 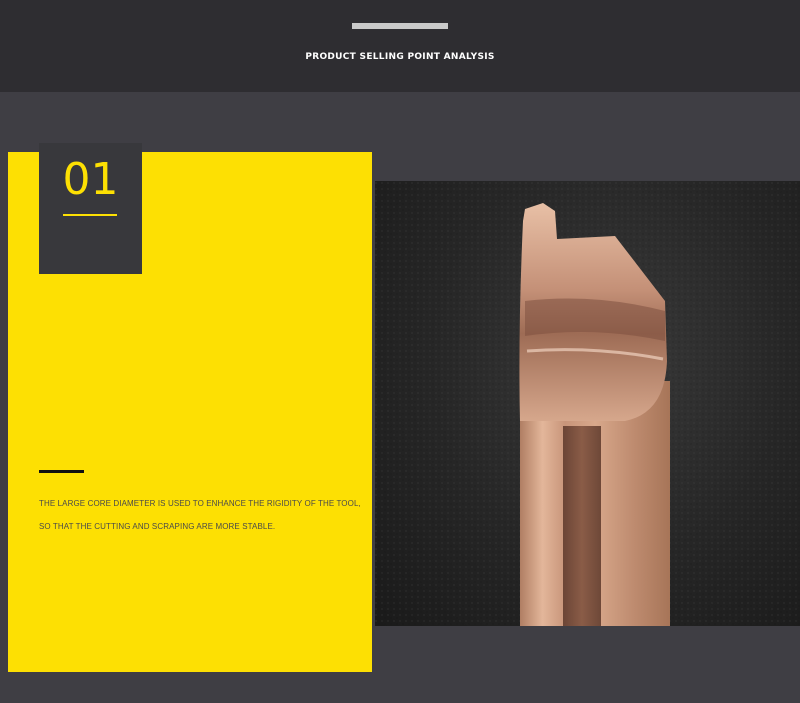 I want to click on feature-number-badge: 01, so click(x=90, y=208).